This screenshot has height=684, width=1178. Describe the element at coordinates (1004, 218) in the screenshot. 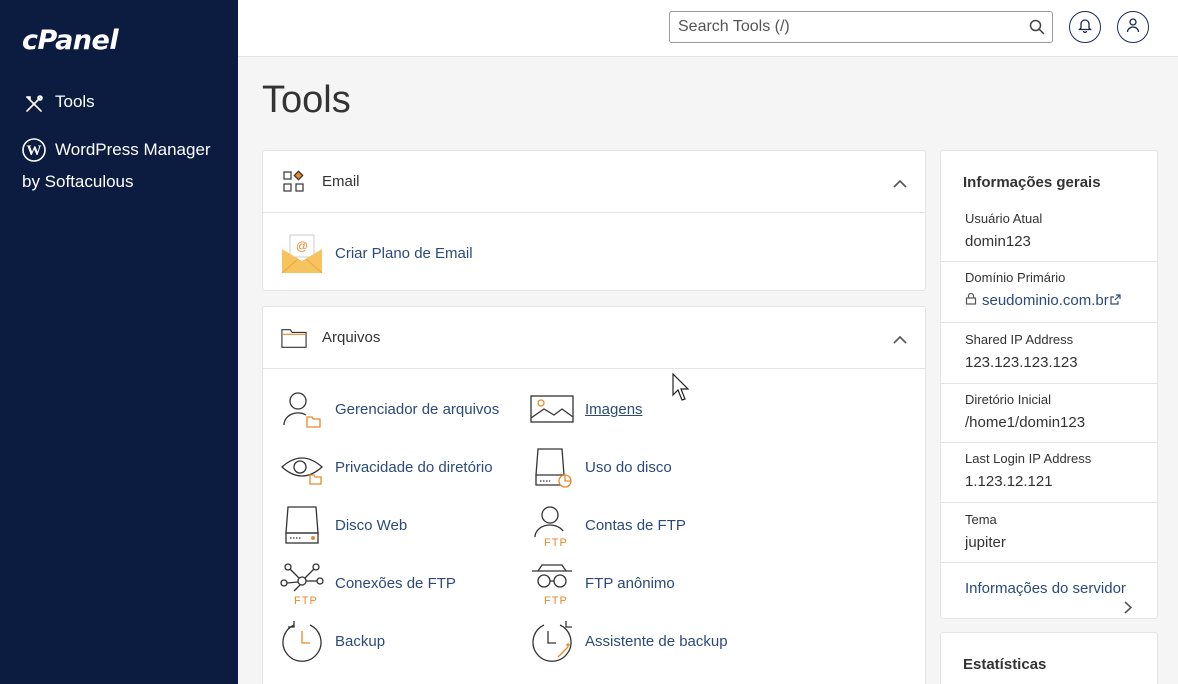

I see `info-label: Usuário Atual` at that location.